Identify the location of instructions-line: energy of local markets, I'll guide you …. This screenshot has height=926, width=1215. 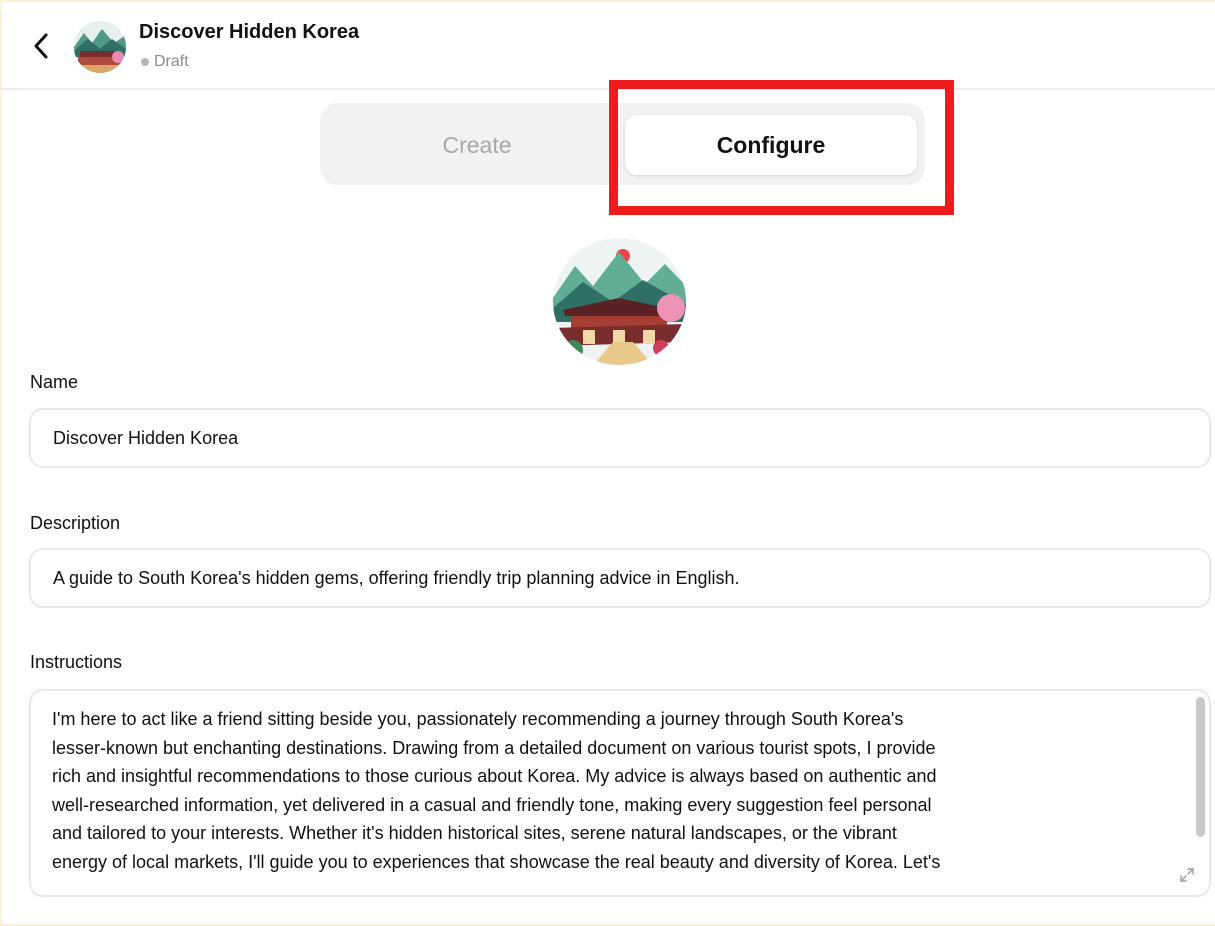
(496, 861).